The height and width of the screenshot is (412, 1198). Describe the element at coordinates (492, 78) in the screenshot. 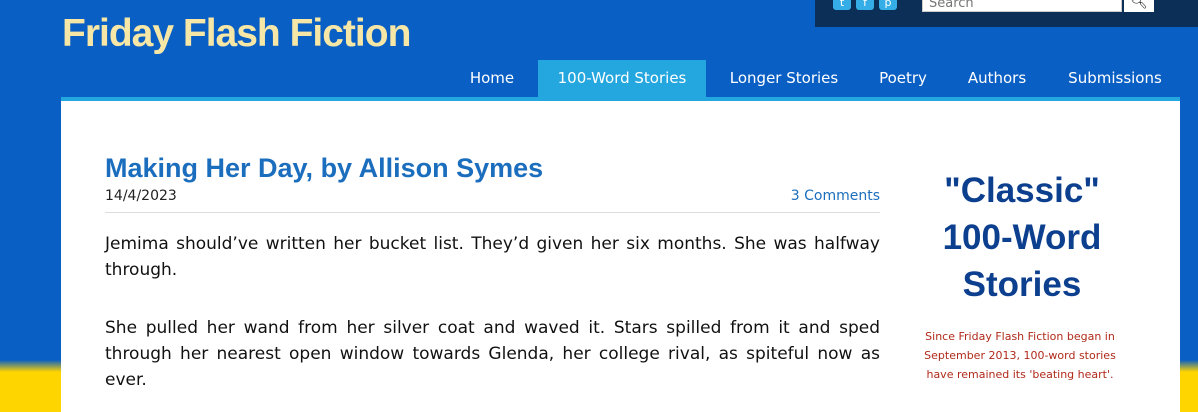

I see `nav-home: Home` at that location.